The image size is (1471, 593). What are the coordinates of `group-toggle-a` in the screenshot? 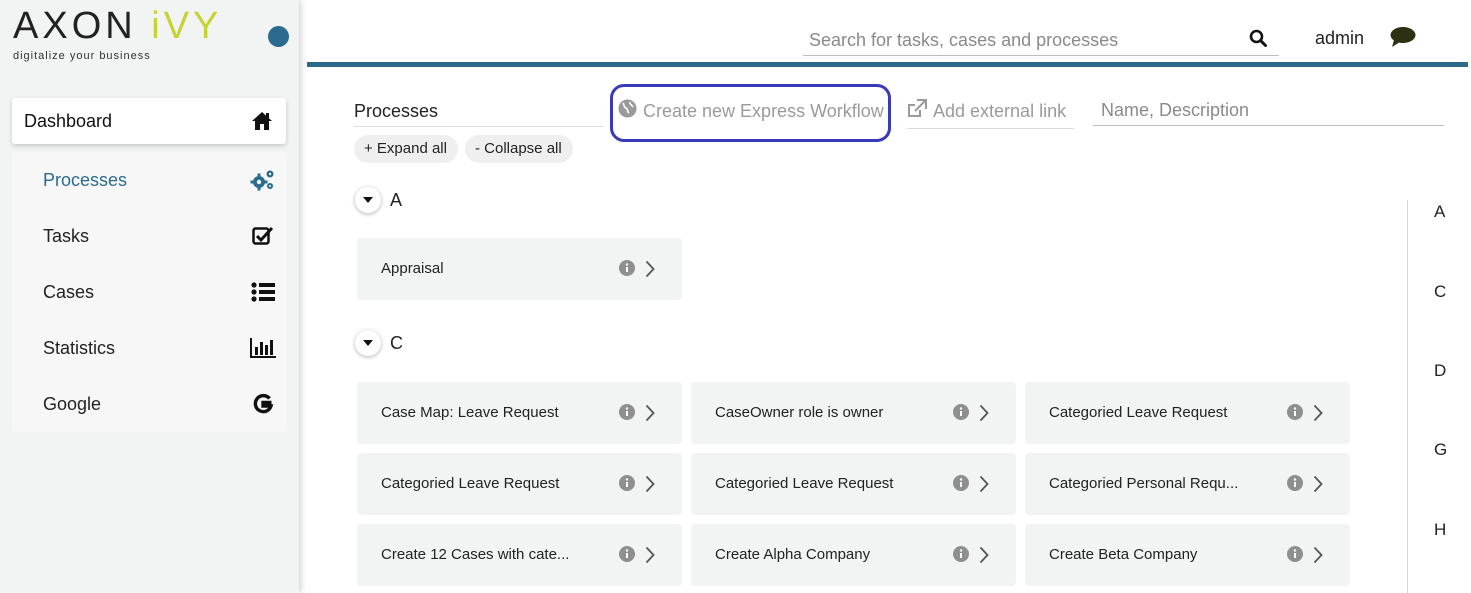 It's located at (368, 200).